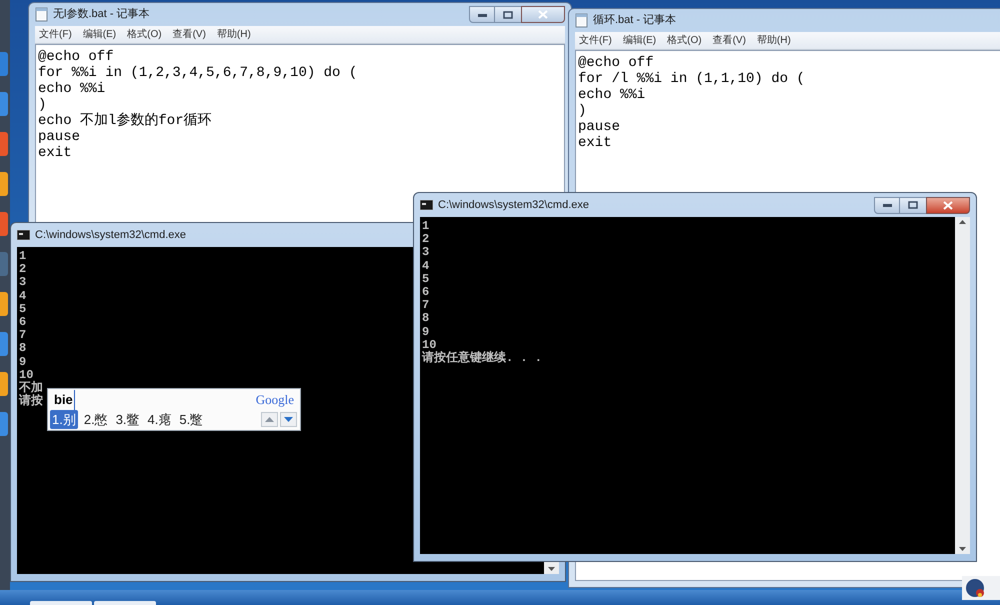 The width and height of the screenshot is (1000, 605). What do you see at coordinates (128, 419) in the screenshot?
I see `ime-candidate: 3.鳖` at bounding box center [128, 419].